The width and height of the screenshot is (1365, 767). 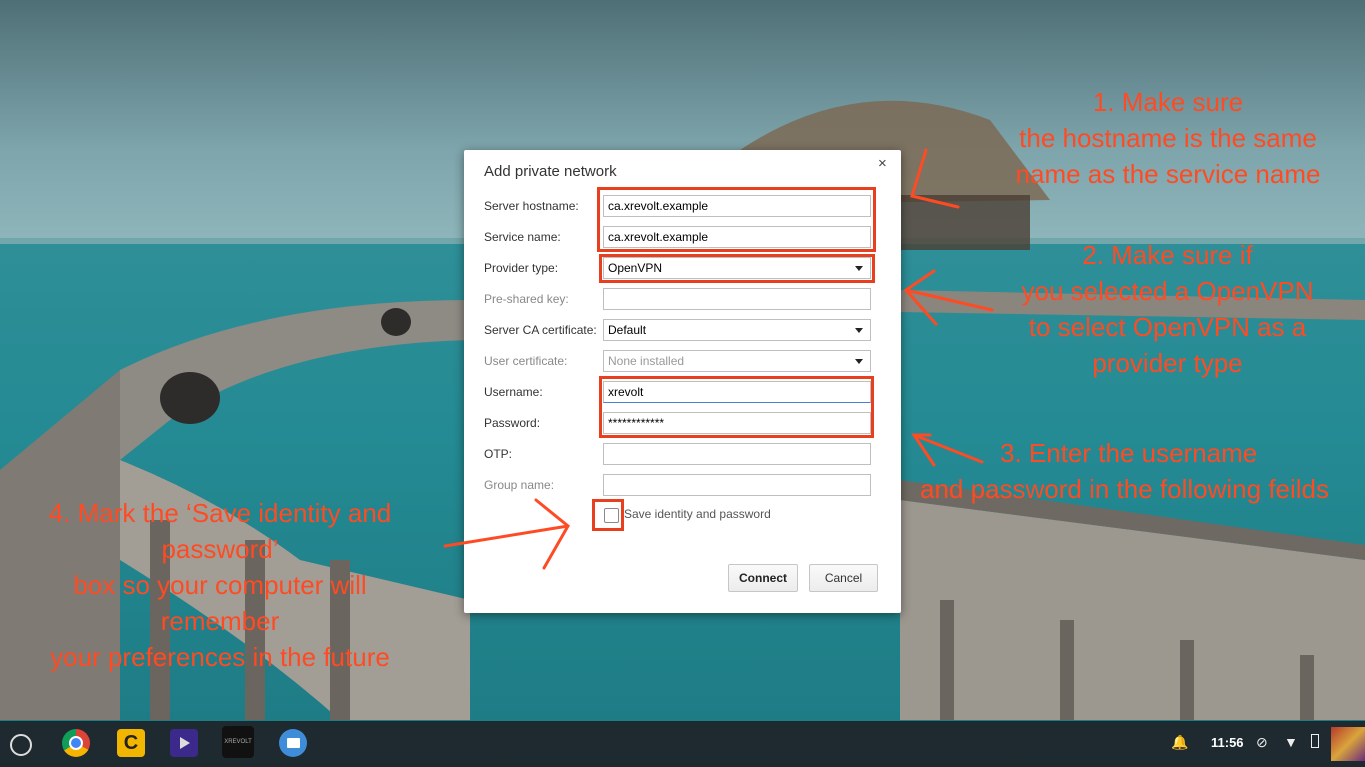 What do you see at coordinates (1262, 742) in the screenshot?
I see `no-network-icon: ⊘` at bounding box center [1262, 742].